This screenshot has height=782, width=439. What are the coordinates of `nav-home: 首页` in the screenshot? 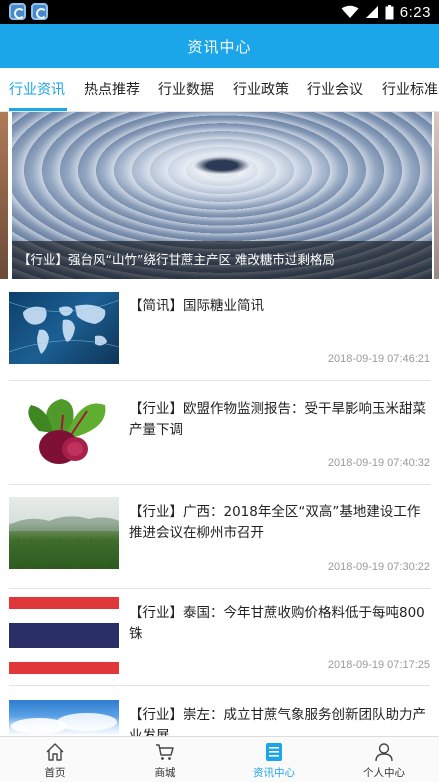 It's located at (55, 759).